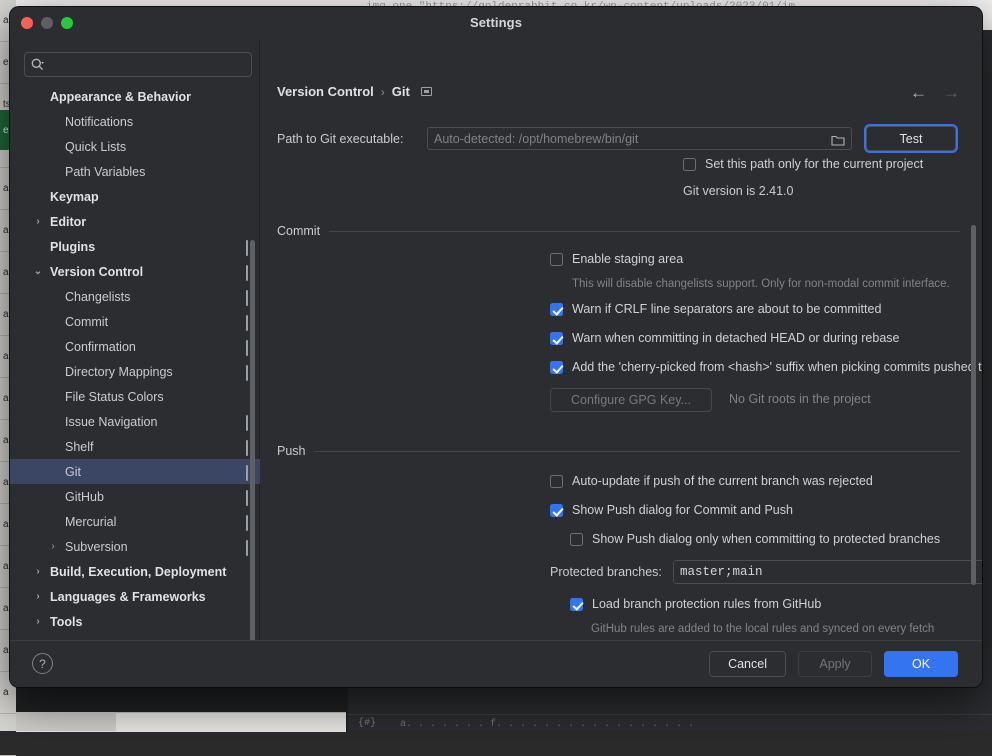  I want to click on show-push-protected-checkbox, so click(576, 539).